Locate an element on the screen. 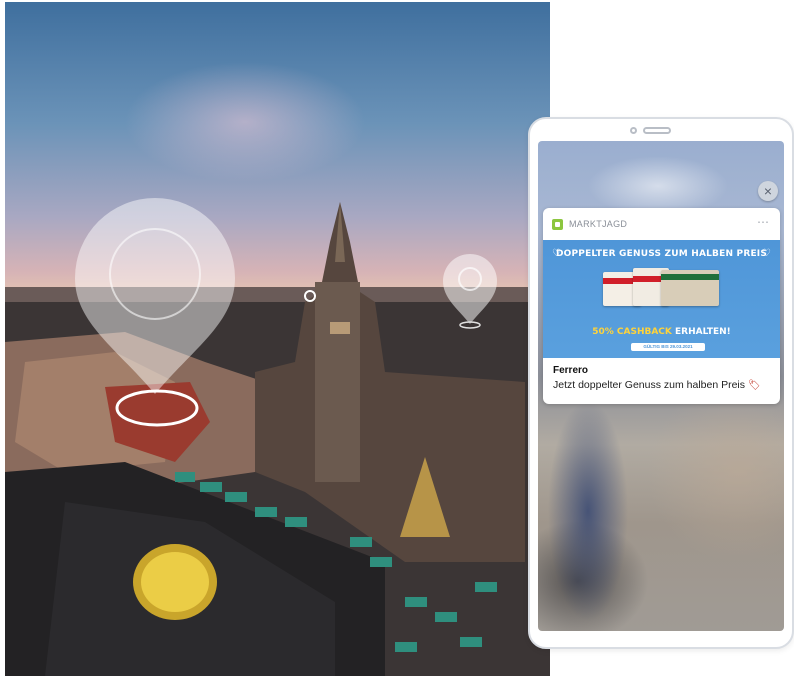  notification-header: MARKTJAGD ⋯ is located at coordinates (661, 224).